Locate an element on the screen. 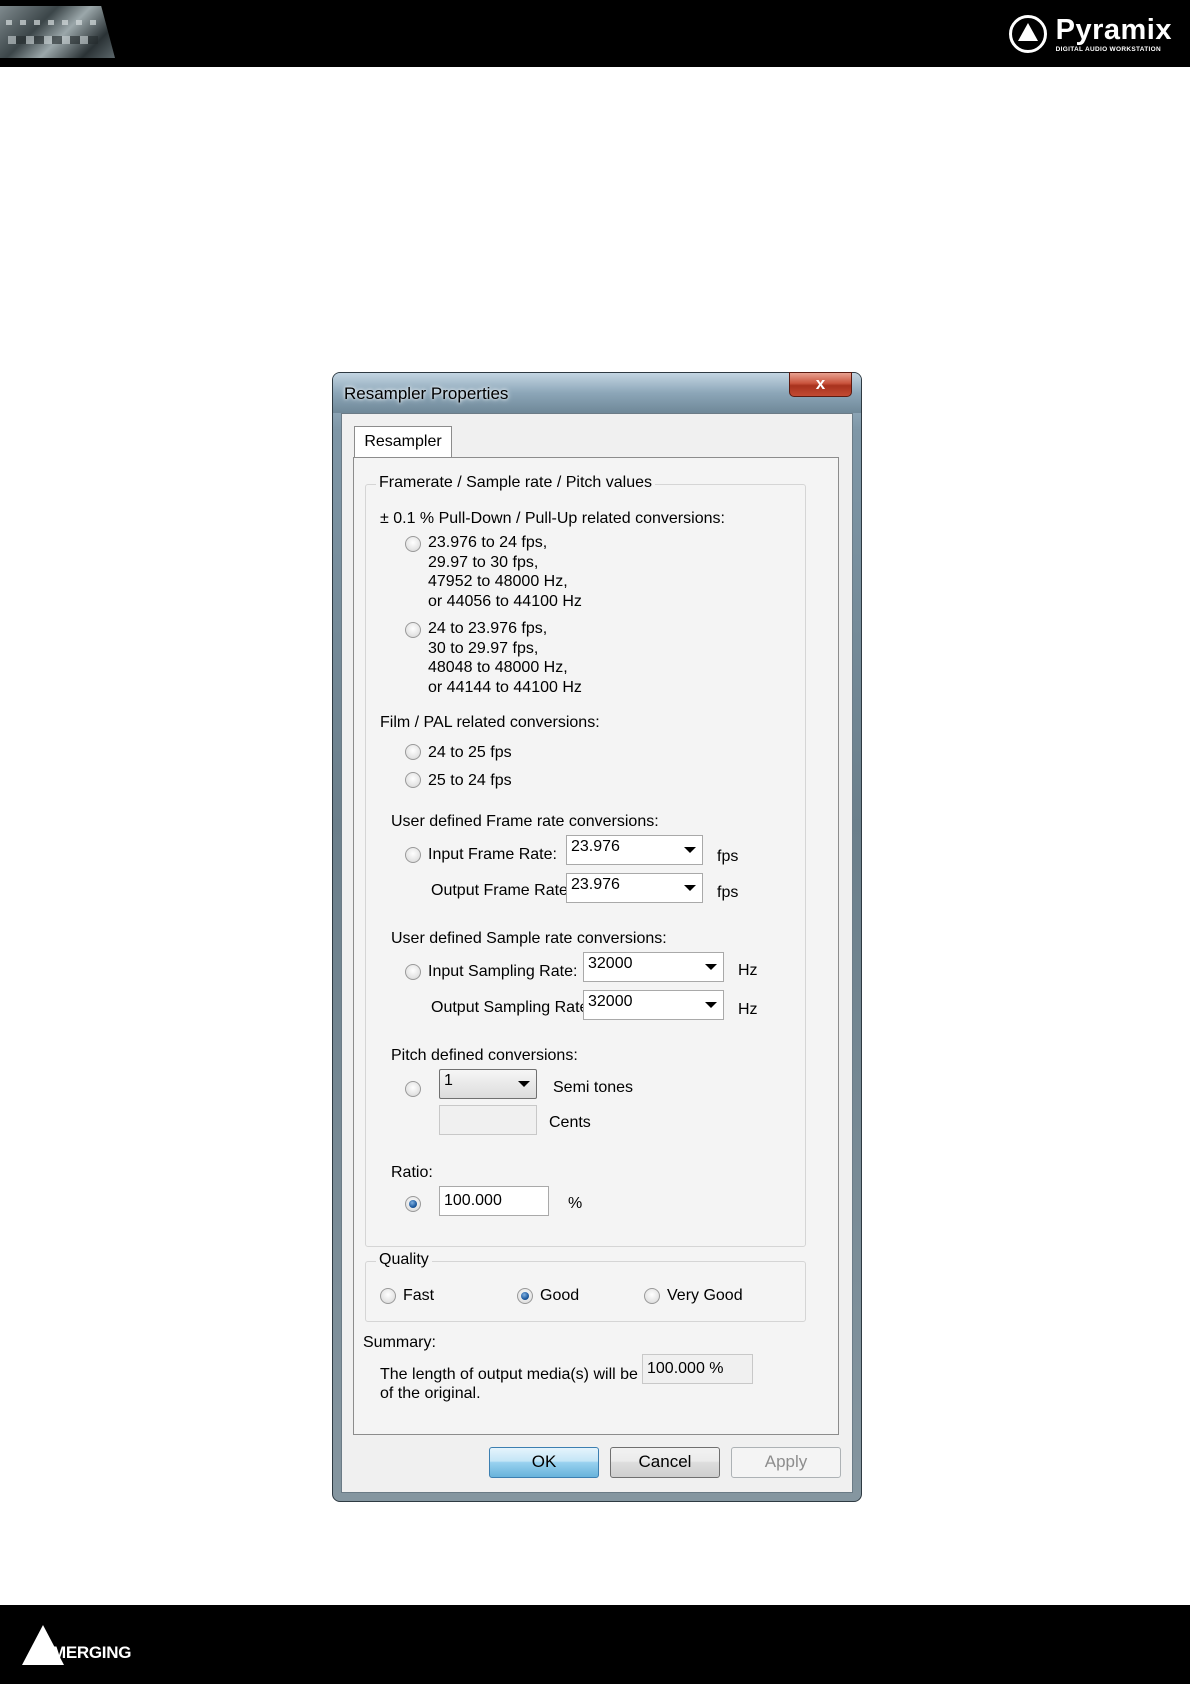 This screenshot has height=1684, width=1190. semitones-select: 1 is located at coordinates (488, 1084).